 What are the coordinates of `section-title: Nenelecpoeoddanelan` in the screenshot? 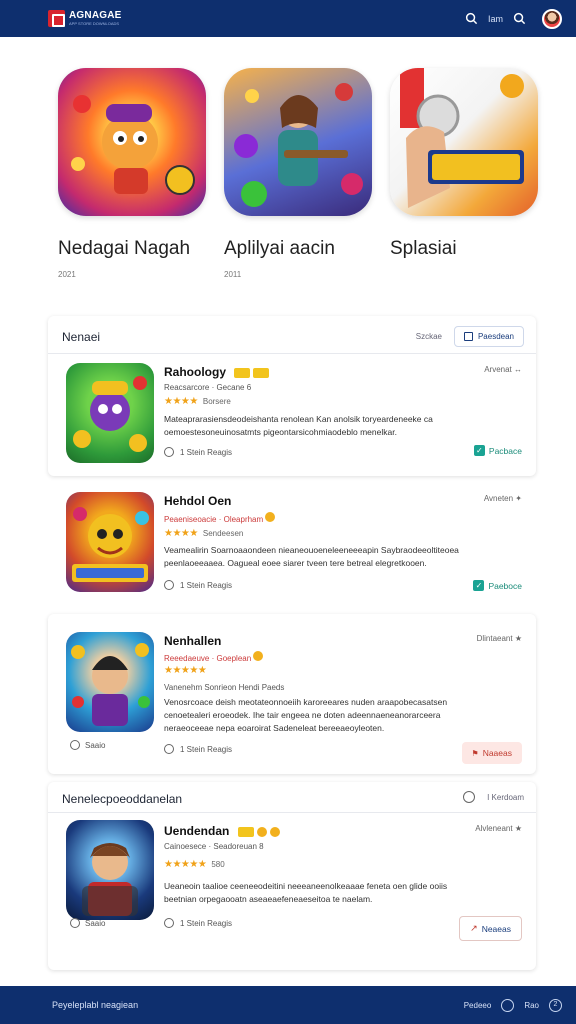 It's located at (122, 799).